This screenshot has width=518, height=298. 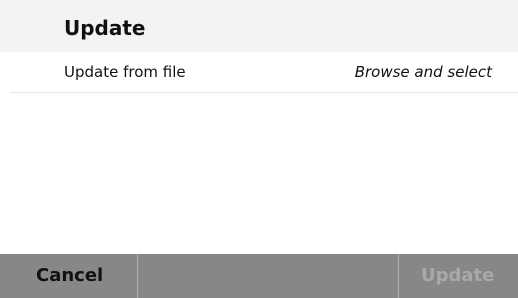 What do you see at coordinates (264, 72) in the screenshot?
I see `update-from-file-row: Update from file Browse and select` at bounding box center [264, 72].